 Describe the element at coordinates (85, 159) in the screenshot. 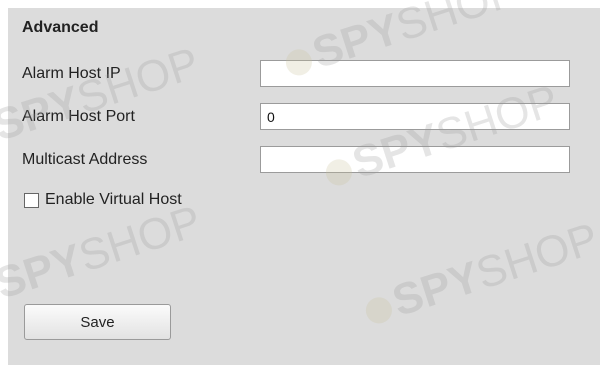

I see `multicast-address-label: Multicast Address` at that location.